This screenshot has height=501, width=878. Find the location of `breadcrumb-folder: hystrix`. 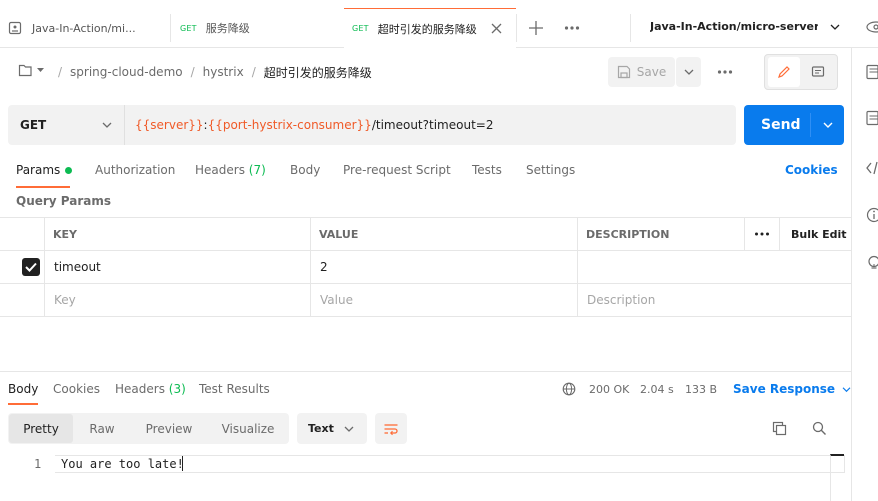

breadcrumb-folder: hystrix is located at coordinates (223, 72).